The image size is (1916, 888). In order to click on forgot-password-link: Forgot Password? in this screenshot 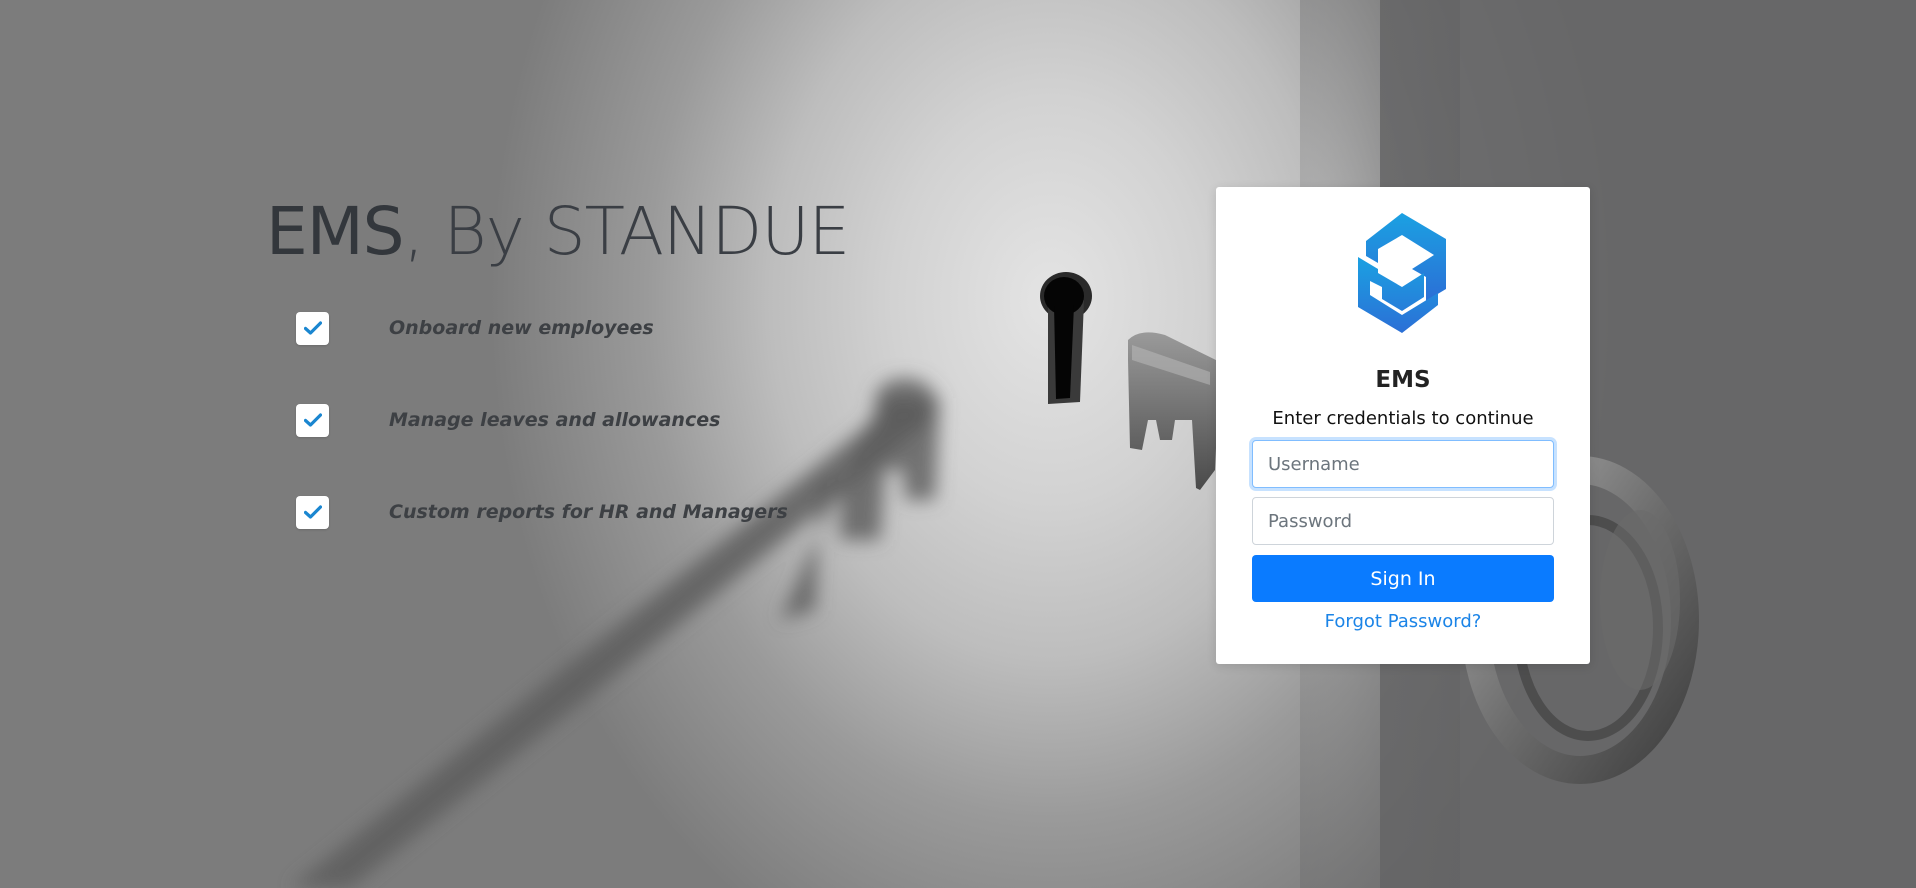, I will do `click(1403, 621)`.